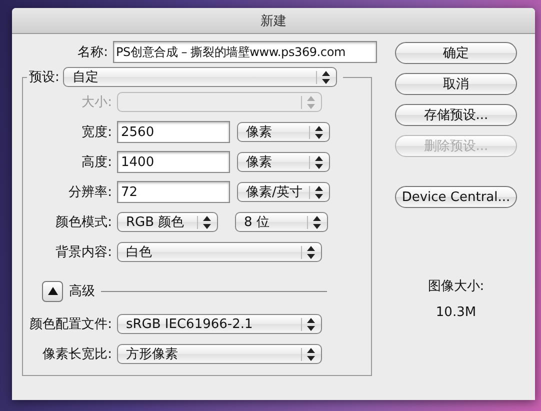  What do you see at coordinates (96, 102) in the screenshot?
I see `field-label: 大小:` at bounding box center [96, 102].